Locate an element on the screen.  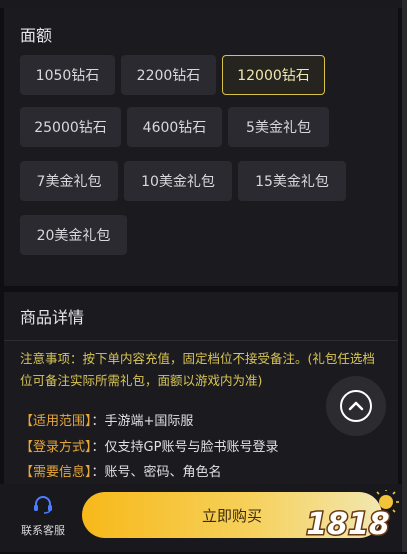
amount-option-5usd: 5美金礼包 is located at coordinates (278, 127).